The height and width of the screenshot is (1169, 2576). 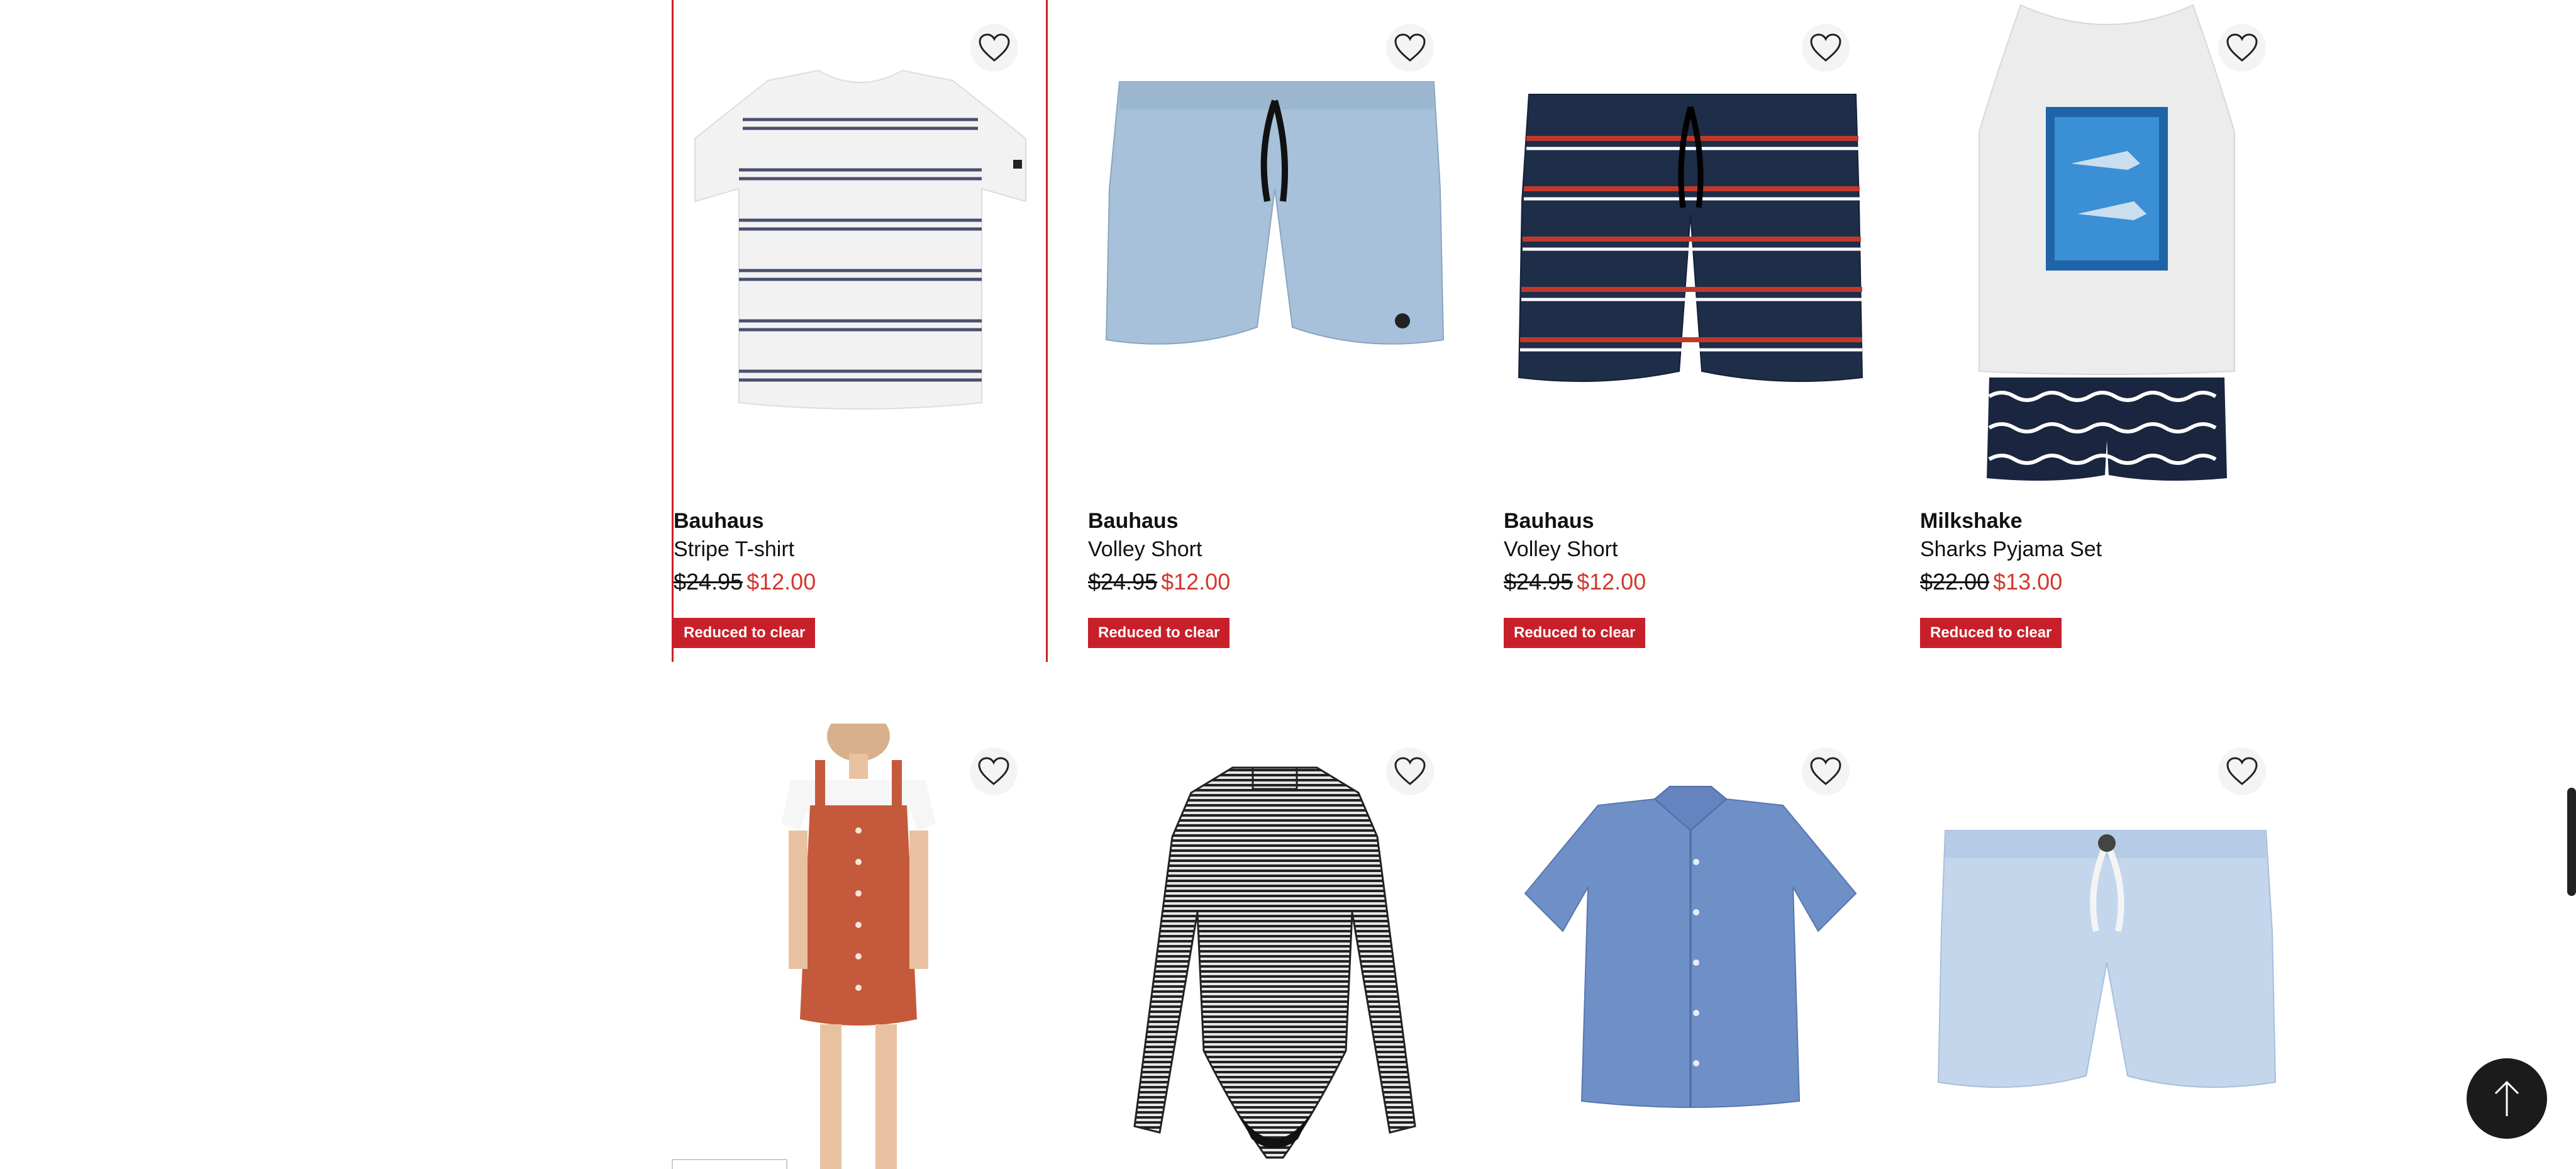 What do you see at coordinates (2571, 842) in the screenshot?
I see `page-scrollbar` at bounding box center [2571, 842].